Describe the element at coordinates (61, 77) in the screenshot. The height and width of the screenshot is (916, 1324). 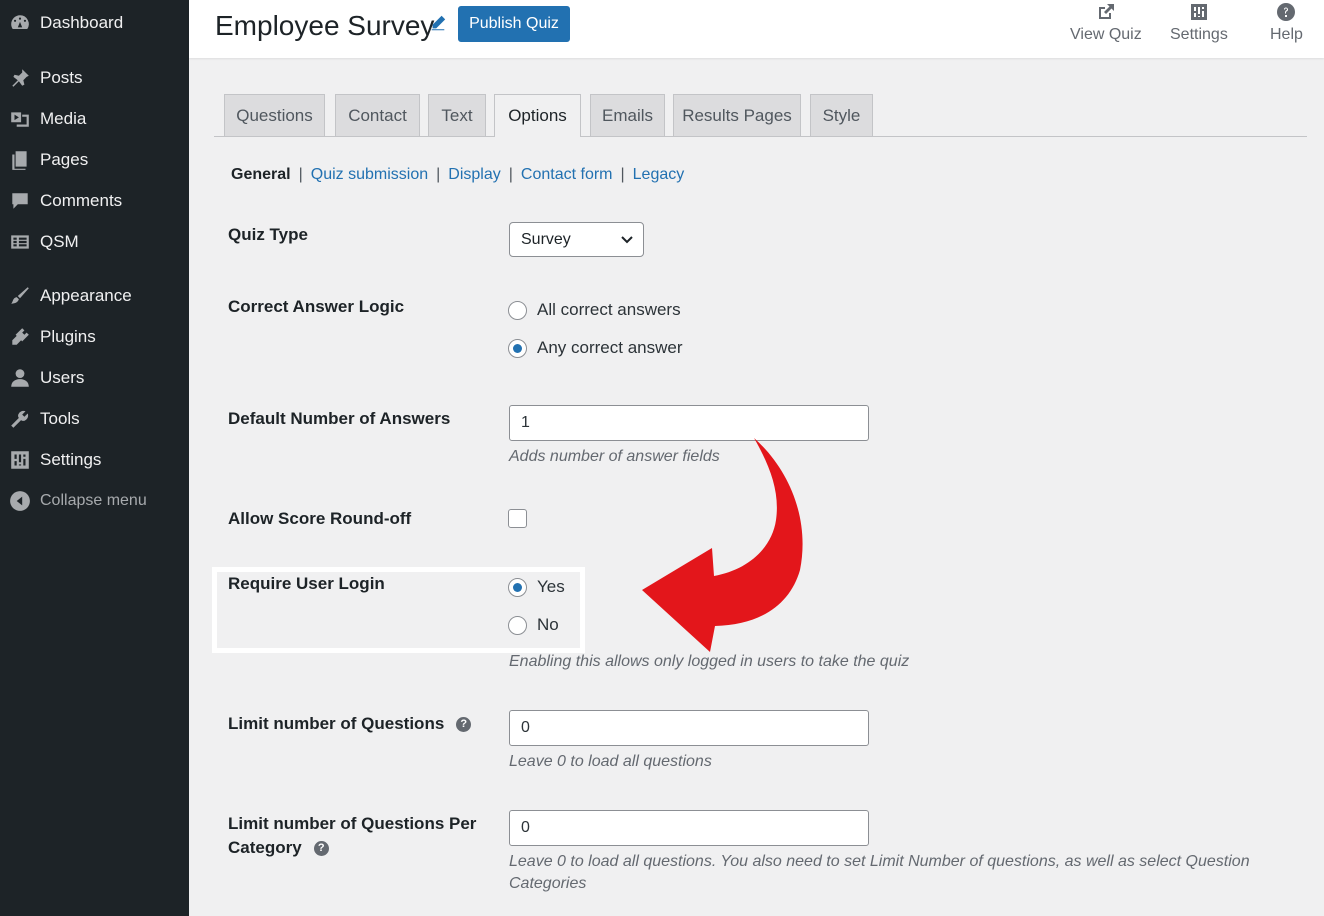
I see `sidebar-item-label: Posts` at that location.